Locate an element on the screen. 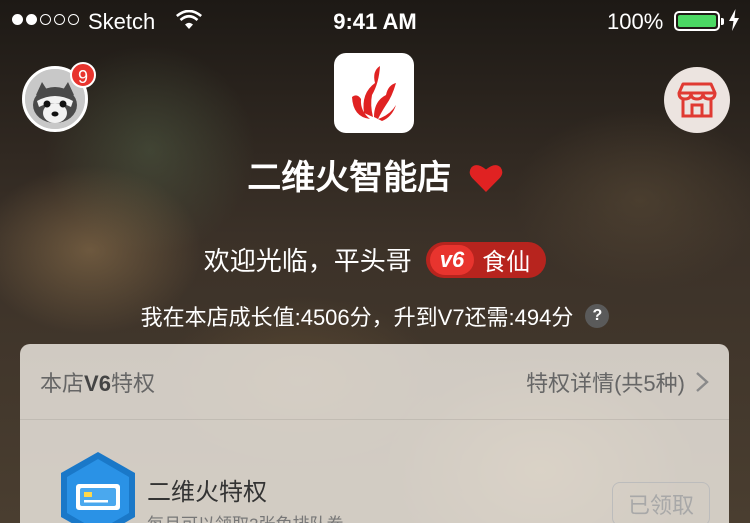  vip-badge: v6 食仙 is located at coordinates (486, 259).